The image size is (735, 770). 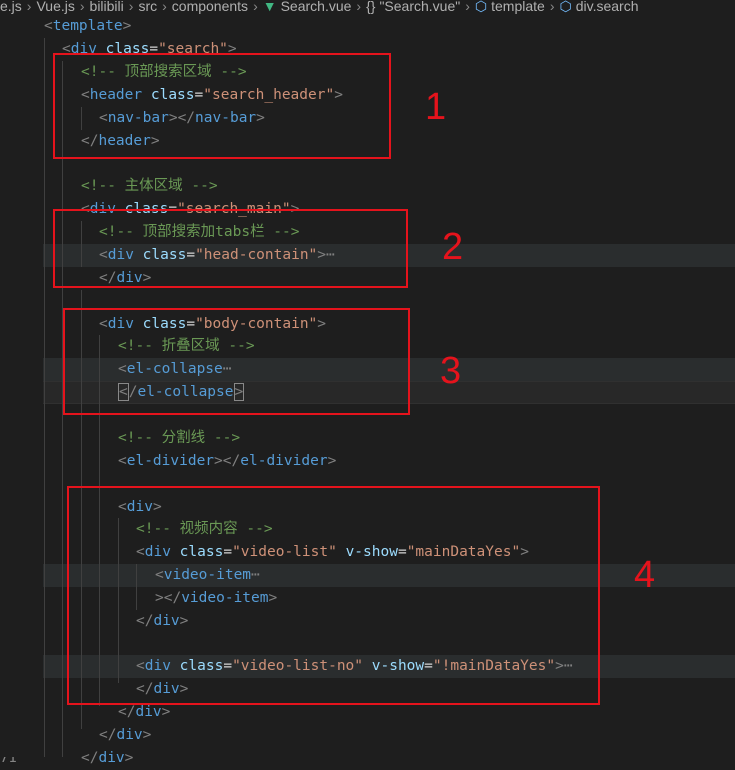 What do you see at coordinates (389, 438) in the screenshot?
I see `code-line: <!-- 分割线 -->` at bounding box center [389, 438].